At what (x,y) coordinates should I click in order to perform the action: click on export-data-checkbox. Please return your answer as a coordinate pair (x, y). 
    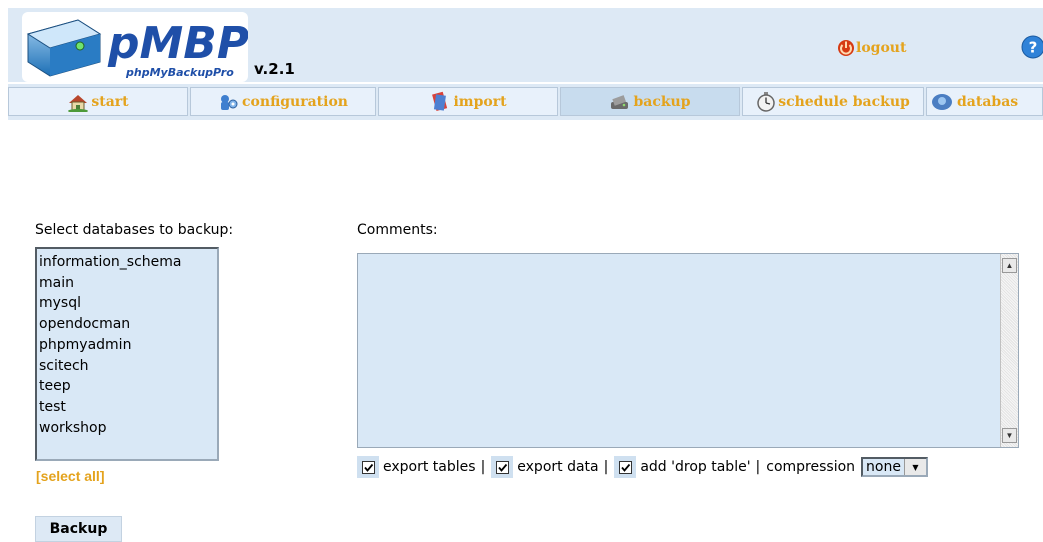
    Looking at the image, I should click on (502, 467).